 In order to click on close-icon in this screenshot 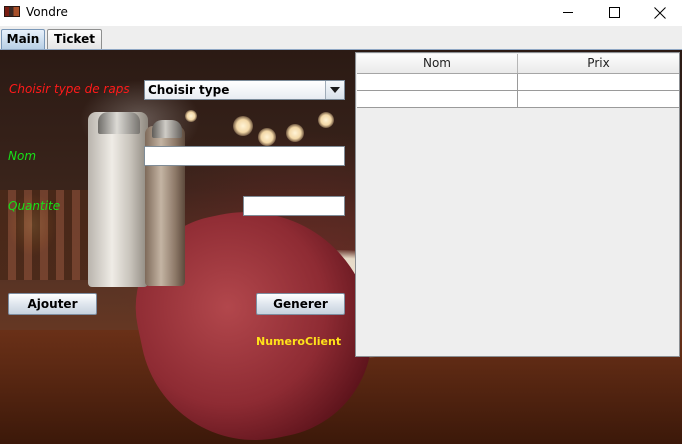, I will do `click(660, 13)`.